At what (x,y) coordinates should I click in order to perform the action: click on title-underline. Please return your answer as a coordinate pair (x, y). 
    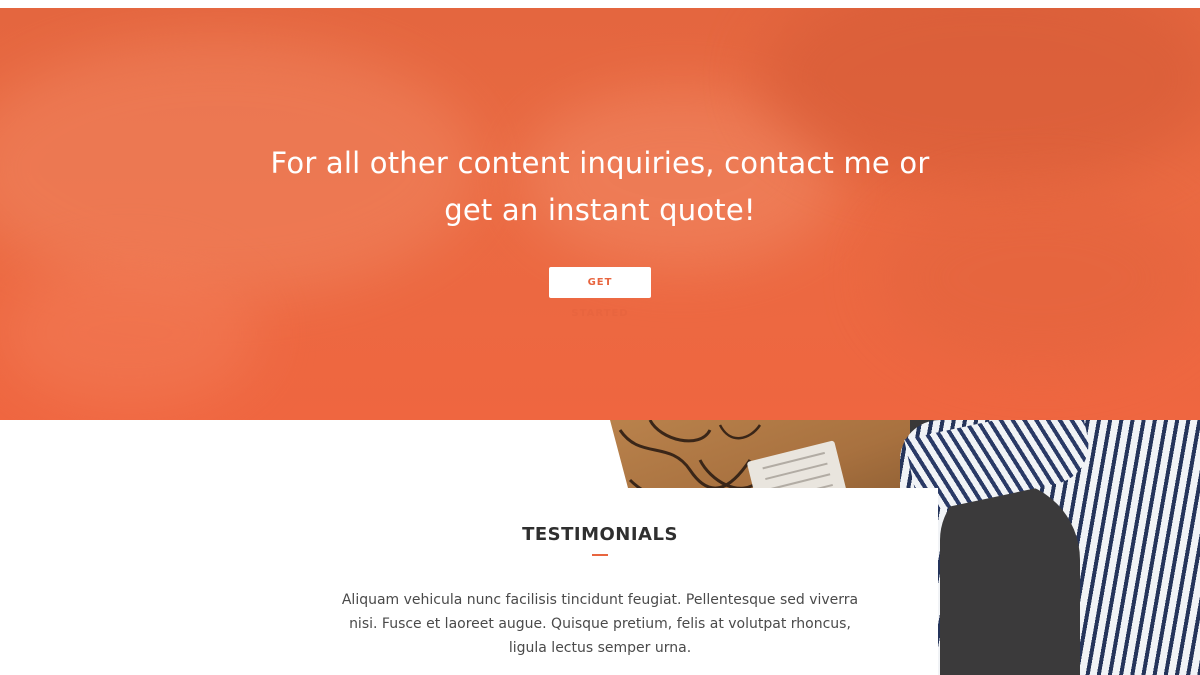
    Looking at the image, I should click on (600, 555).